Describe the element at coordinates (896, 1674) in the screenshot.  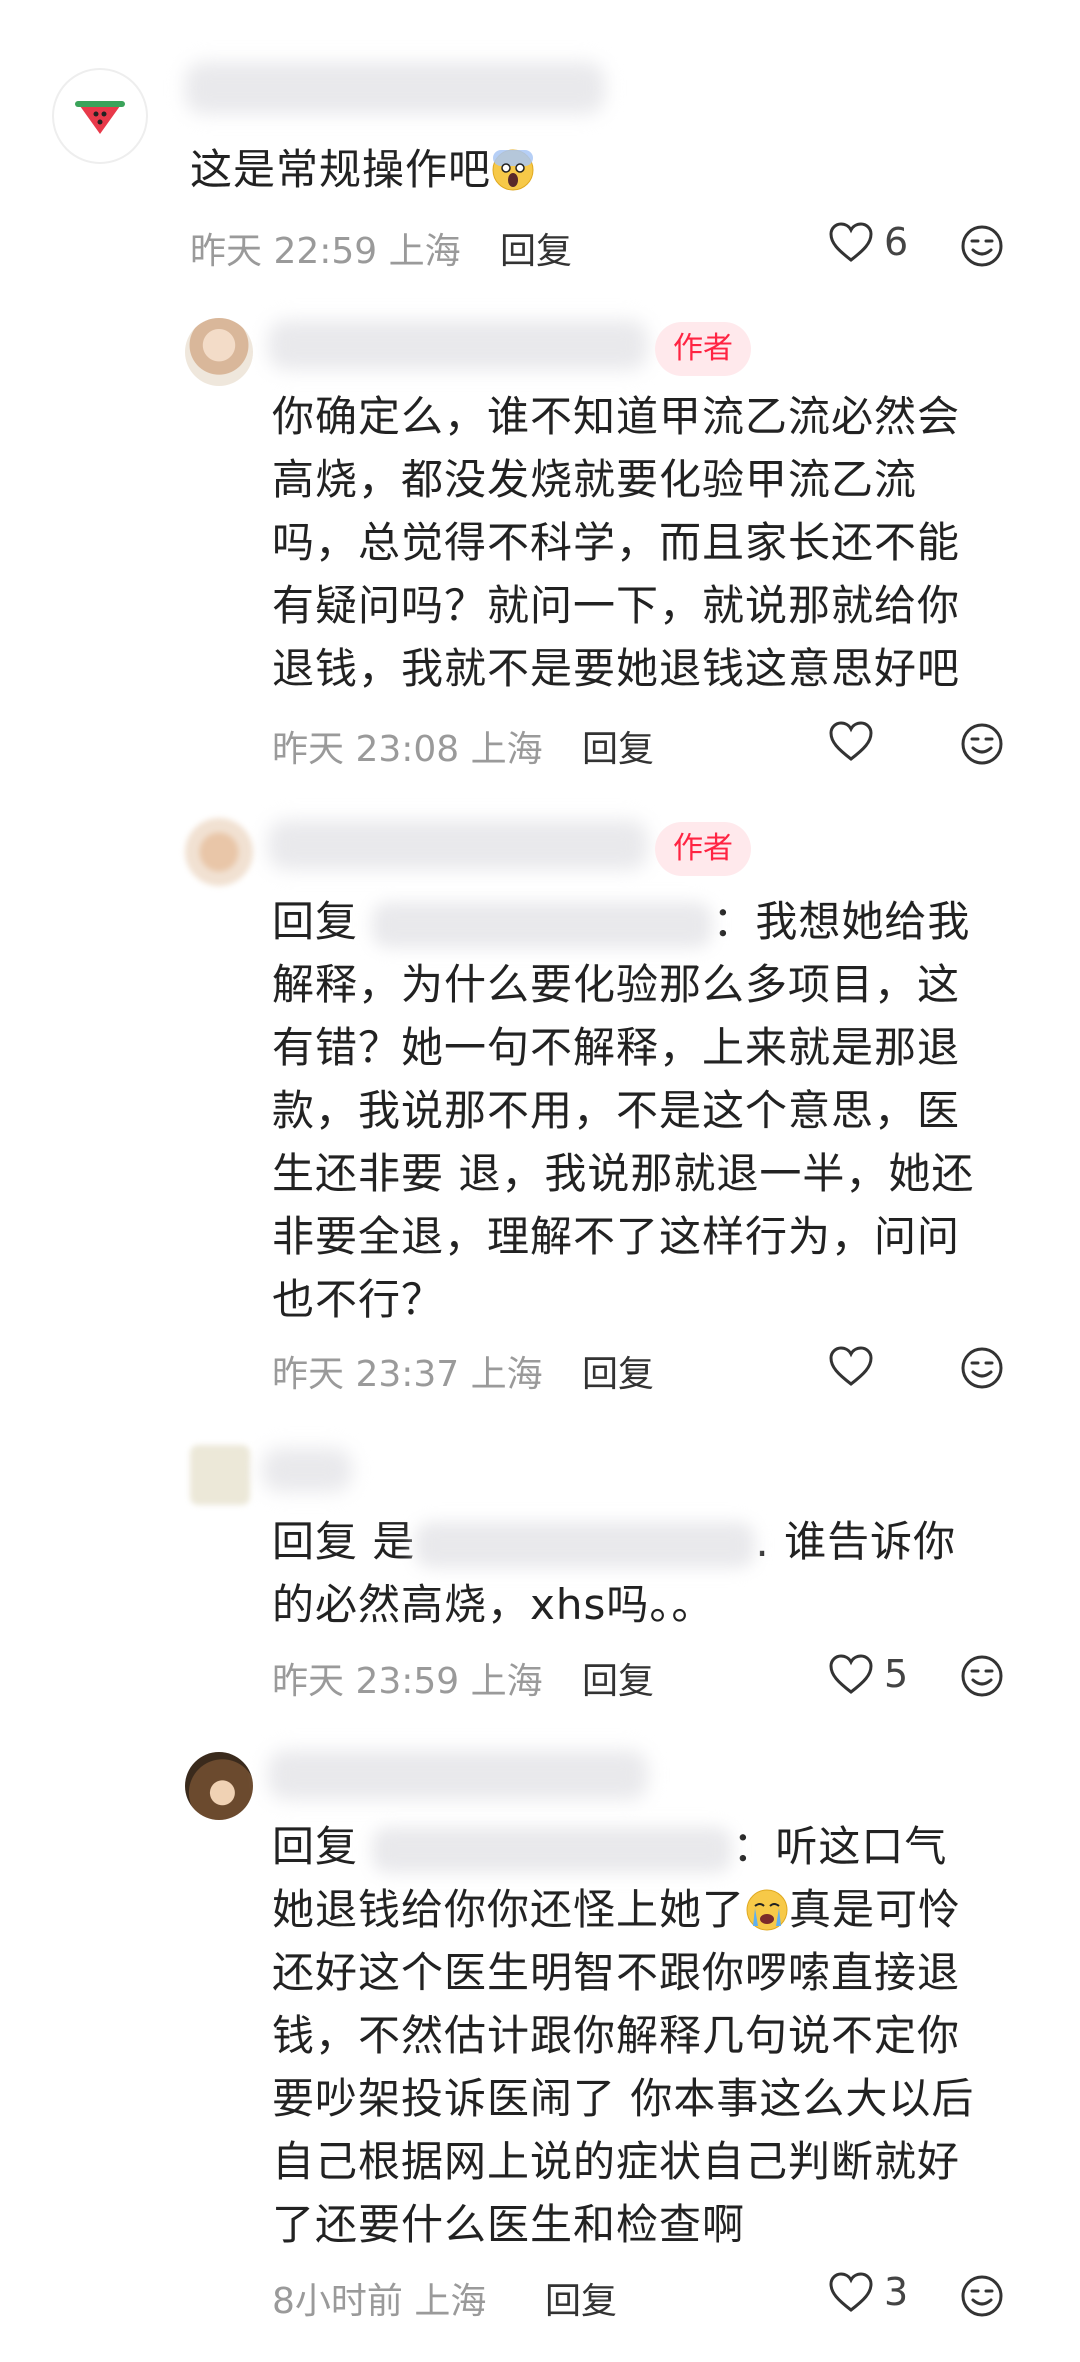
I see `like-count: 5` at that location.